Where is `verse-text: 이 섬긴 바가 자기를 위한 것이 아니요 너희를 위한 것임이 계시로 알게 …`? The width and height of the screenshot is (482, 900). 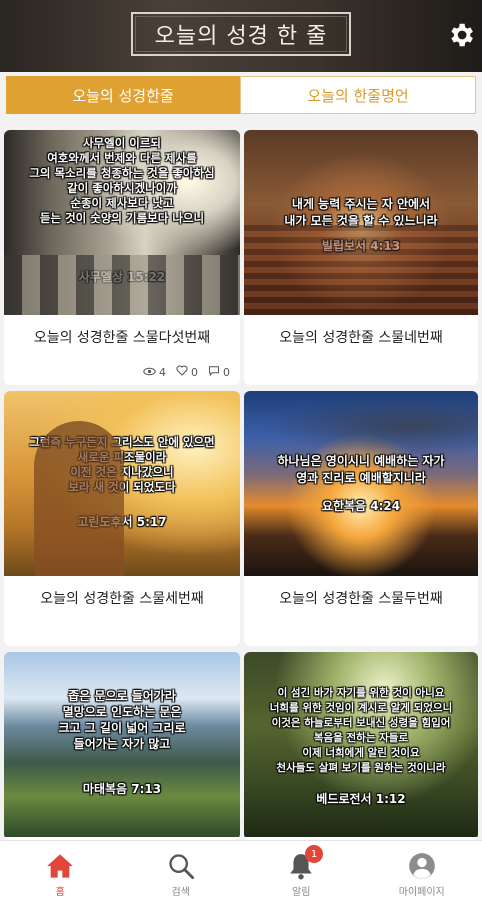 verse-text: 이 섬긴 바가 자기를 위한 것이 아니요 너희를 위한 것임이 계시로 알게 … is located at coordinates (361, 730).